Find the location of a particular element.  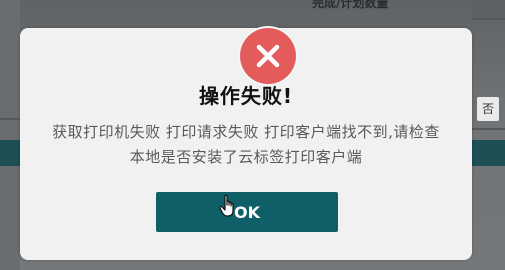

background-left-strip is located at coordinates (10, 135).